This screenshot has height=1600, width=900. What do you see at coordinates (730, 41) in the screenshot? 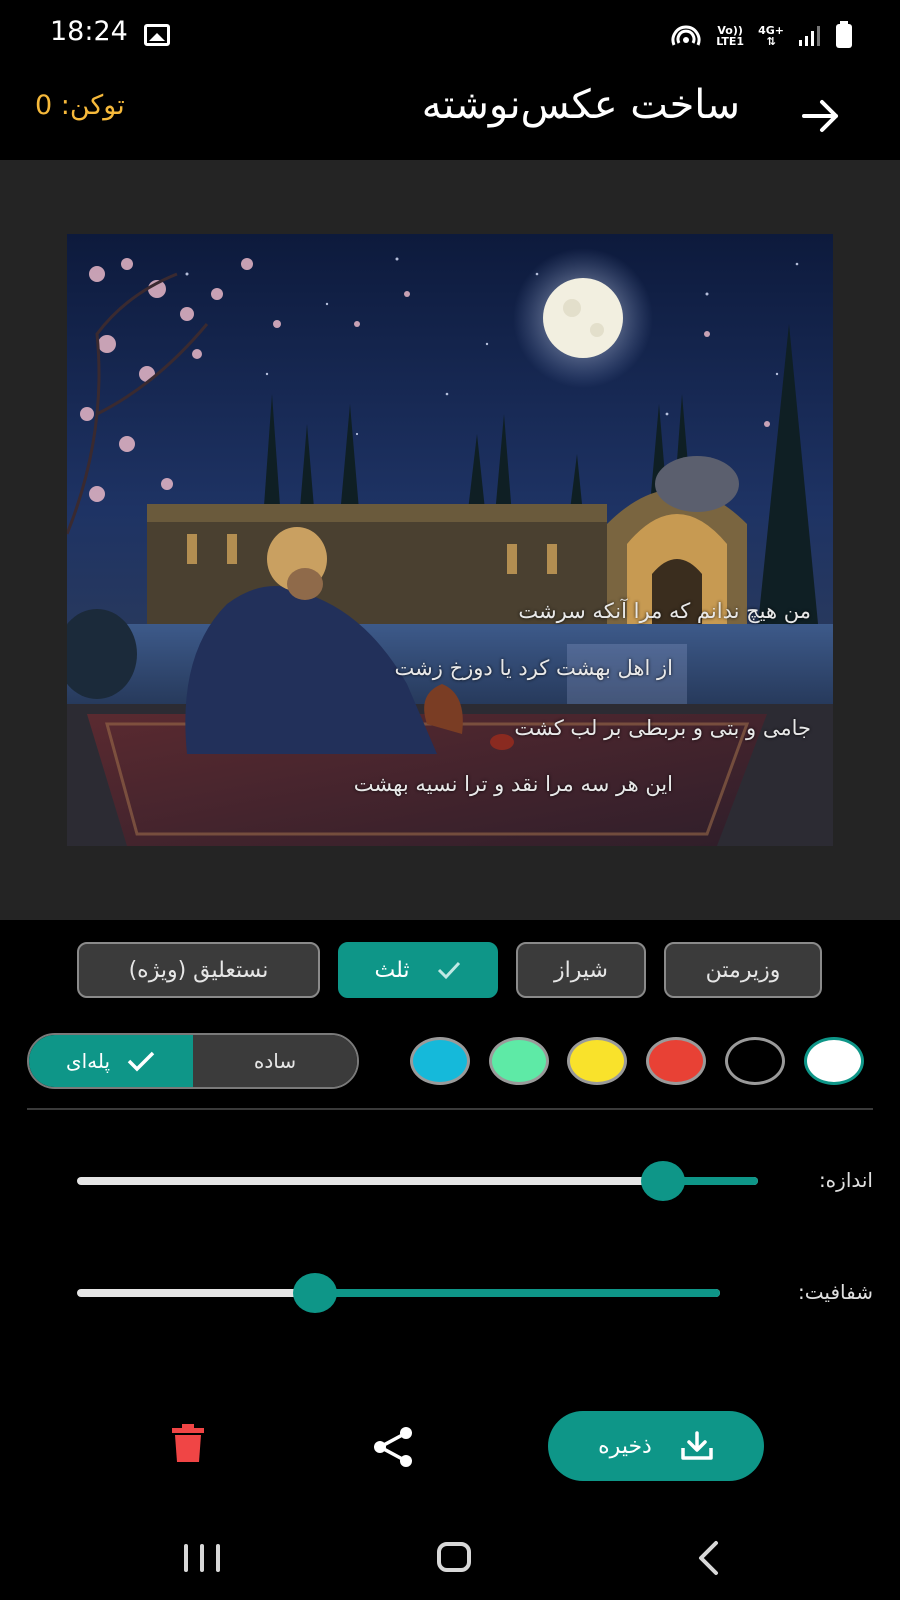
I see `volte-bottom-text: LTE1` at bounding box center [730, 41].